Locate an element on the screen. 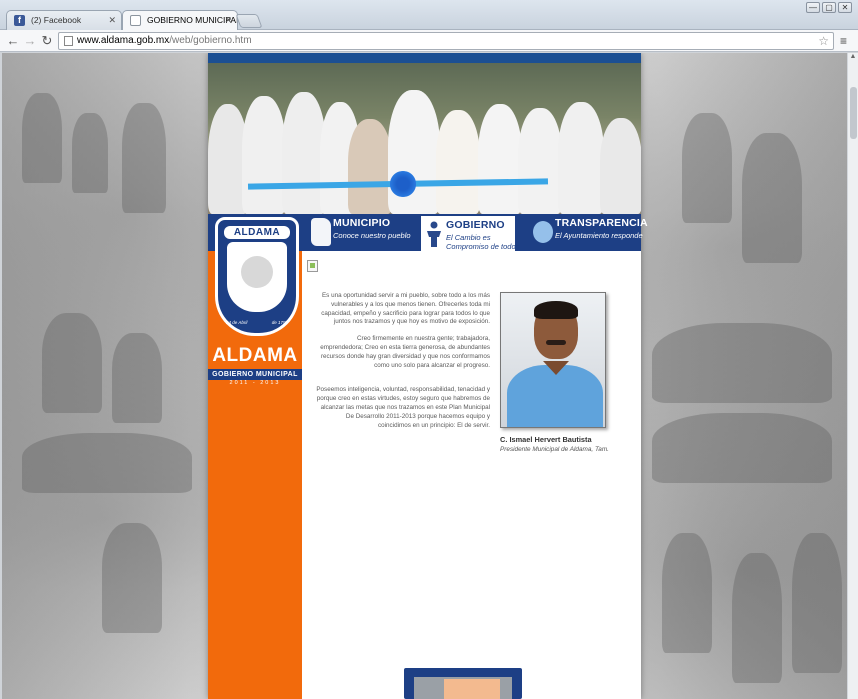 The height and width of the screenshot is (699, 858). nav-title: TRANSPARENCIA is located at coordinates (601, 223).